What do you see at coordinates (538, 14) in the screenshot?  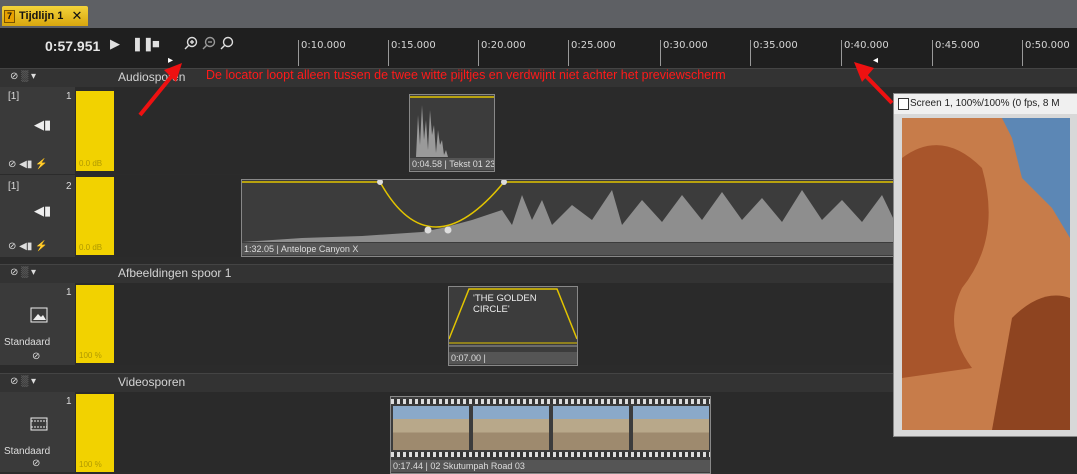 I see `tab-bar: 7 Tijdlijn 1 ✕` at bounding box center [538, 14].